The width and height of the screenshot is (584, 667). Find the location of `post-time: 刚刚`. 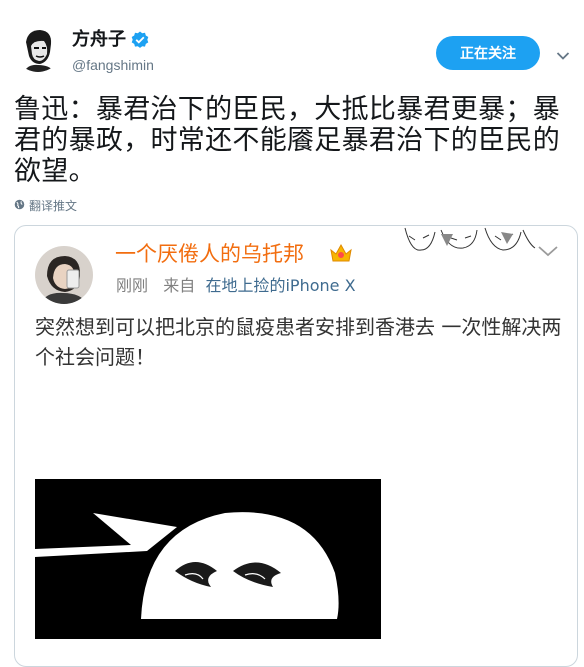

post-time: 刚刚 is located at coordinates (132, 285).